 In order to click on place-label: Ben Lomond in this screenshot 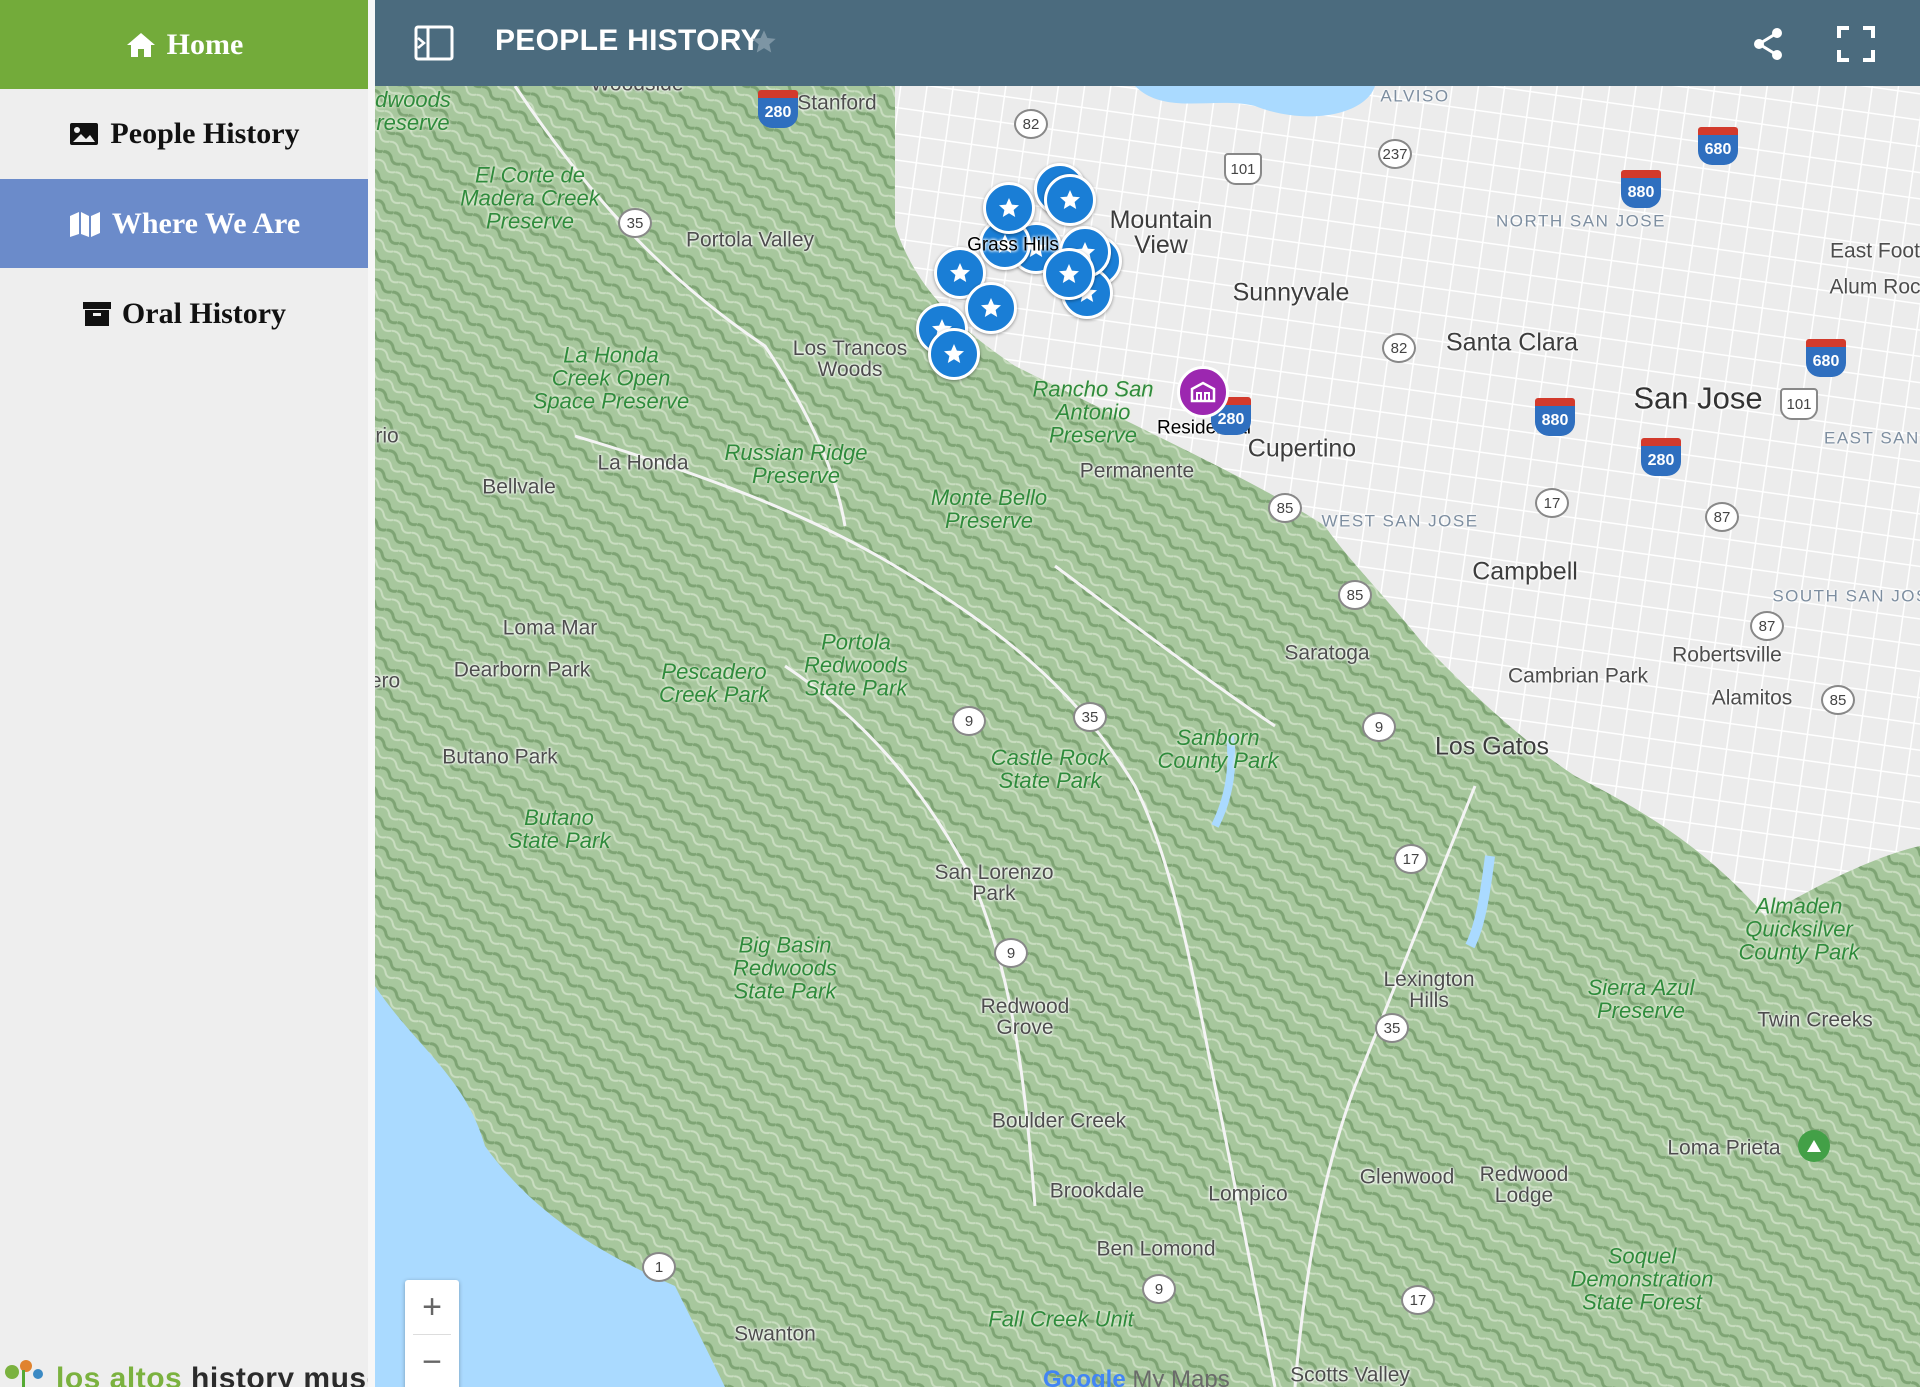, I will do `click(1156, 1249)`.